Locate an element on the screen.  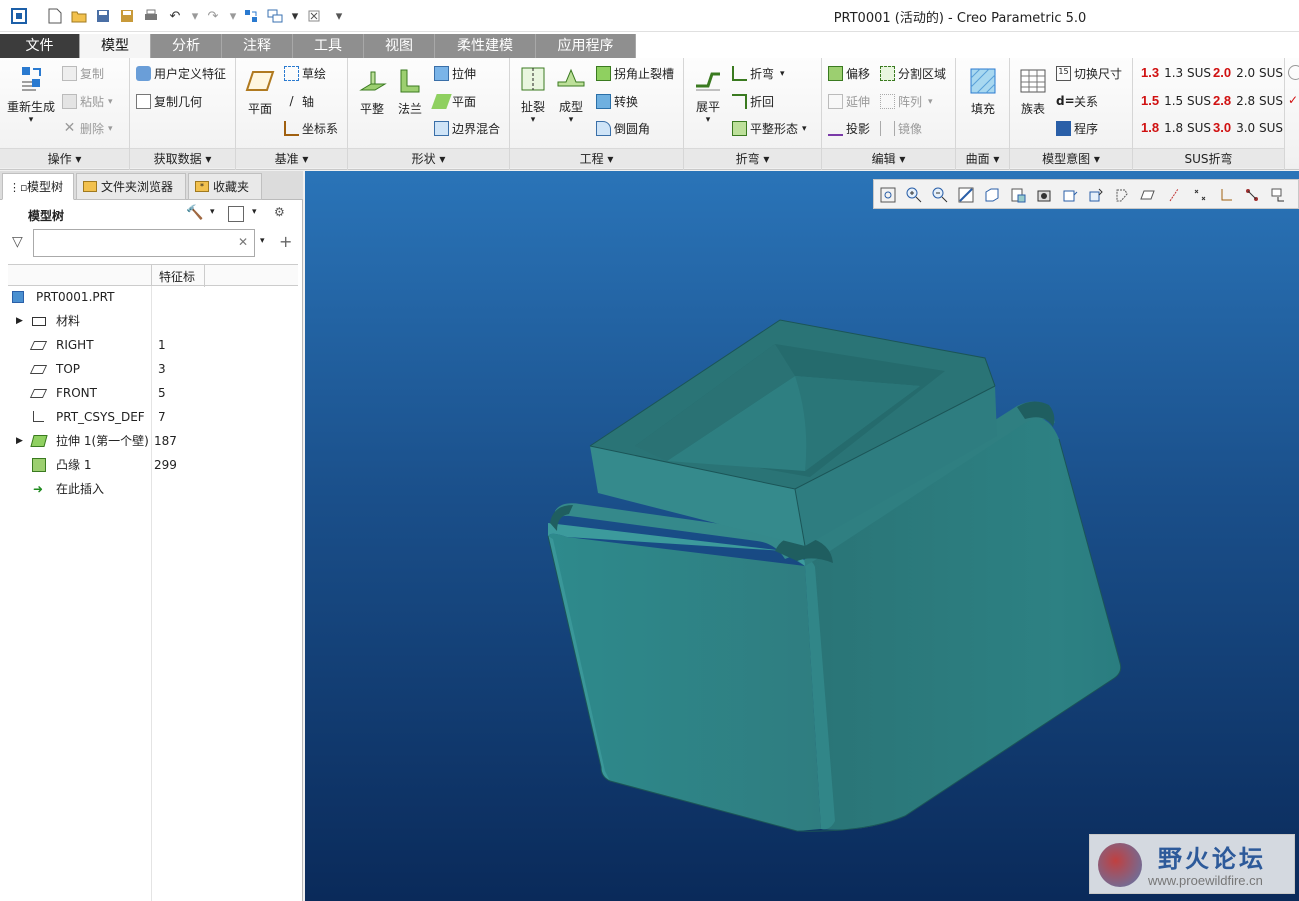
offset-button: 偏移 is located at coordinates (849, 73).